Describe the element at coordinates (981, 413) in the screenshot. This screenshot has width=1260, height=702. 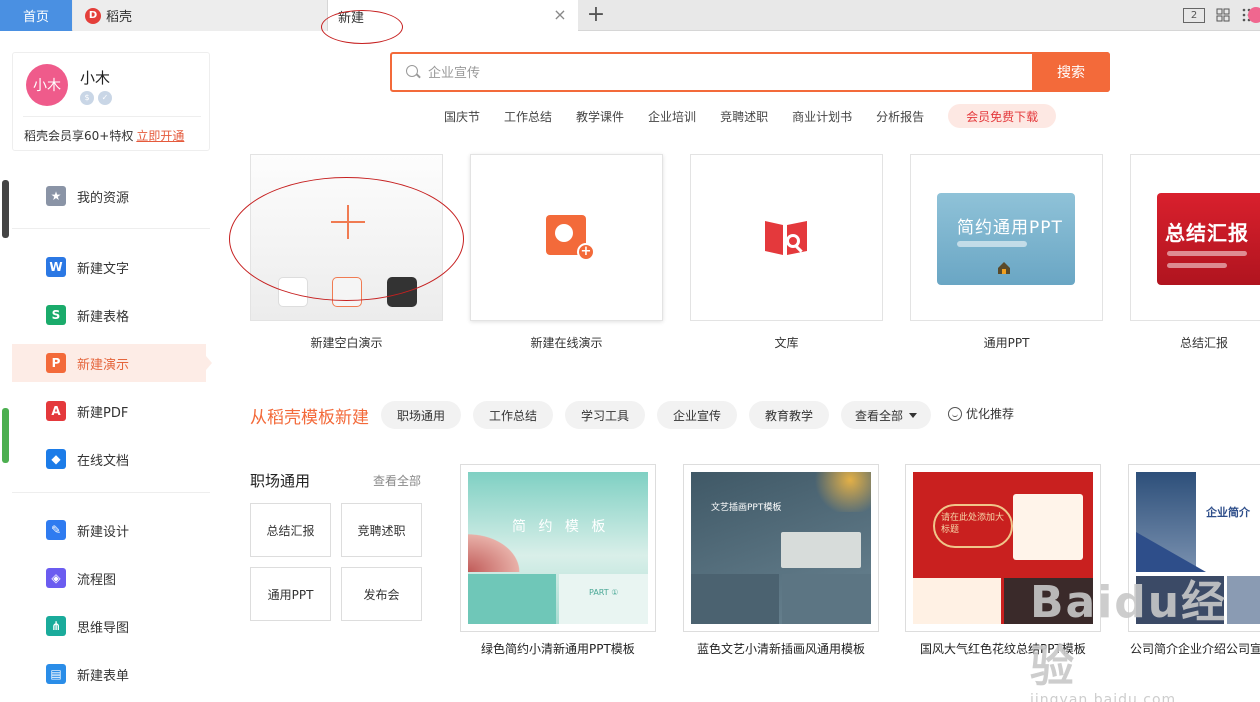
I see `optimize-recommend-button: 优化推荐` at that location.